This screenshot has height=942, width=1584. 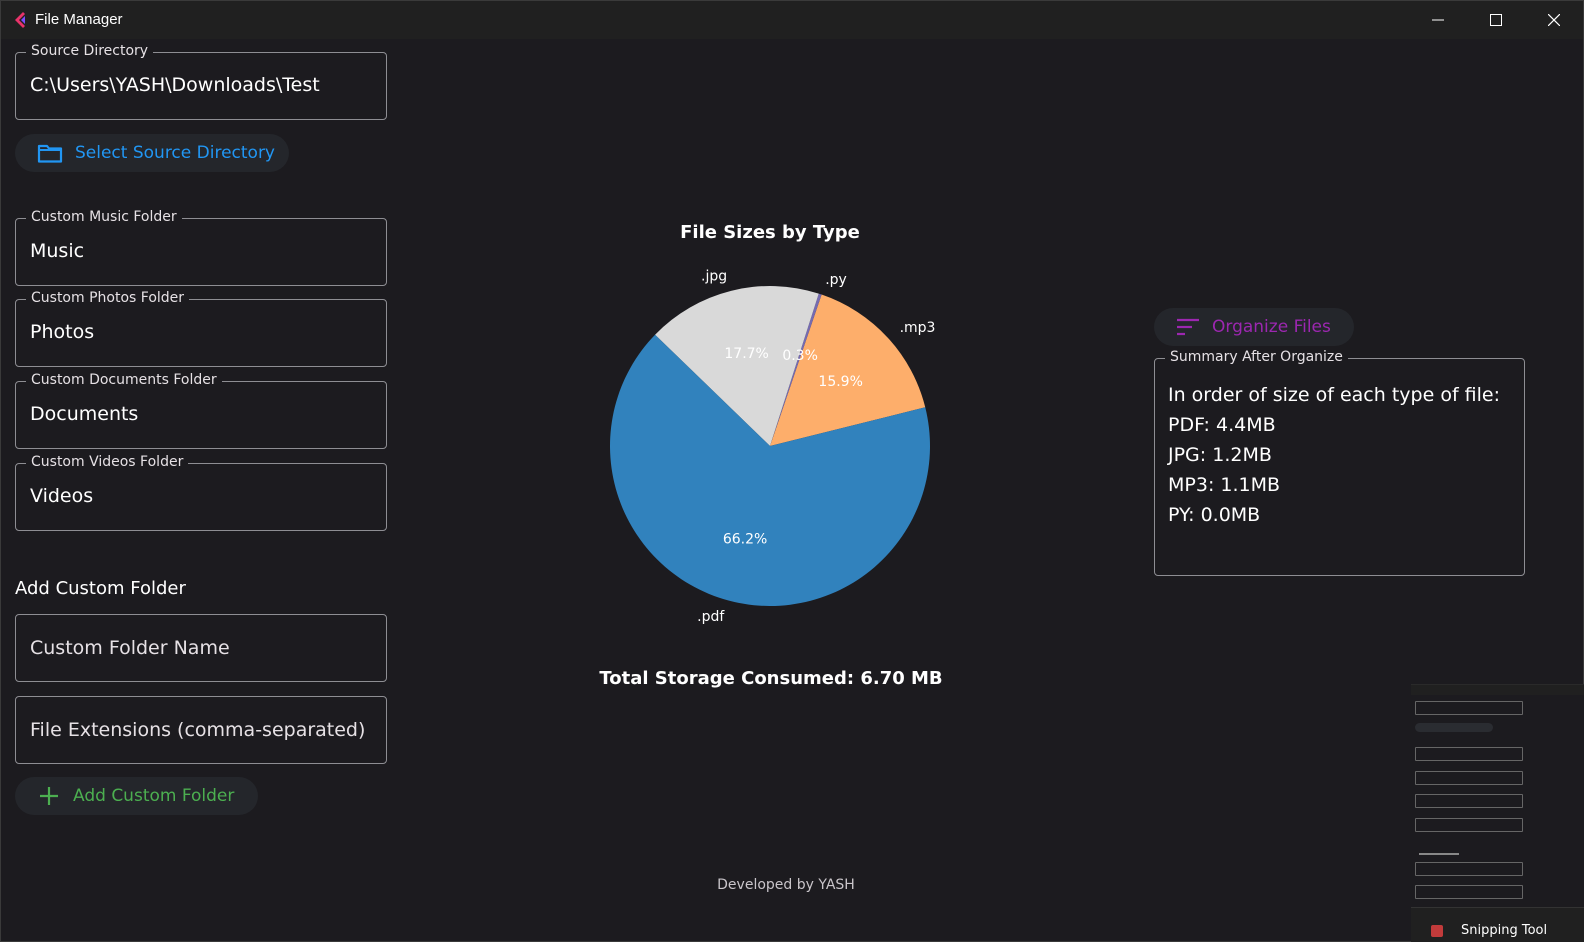 What do you see at coordinates (20, 20) in the screenshot?
I see `app-logo-icon` at bounding box center [20, 20].